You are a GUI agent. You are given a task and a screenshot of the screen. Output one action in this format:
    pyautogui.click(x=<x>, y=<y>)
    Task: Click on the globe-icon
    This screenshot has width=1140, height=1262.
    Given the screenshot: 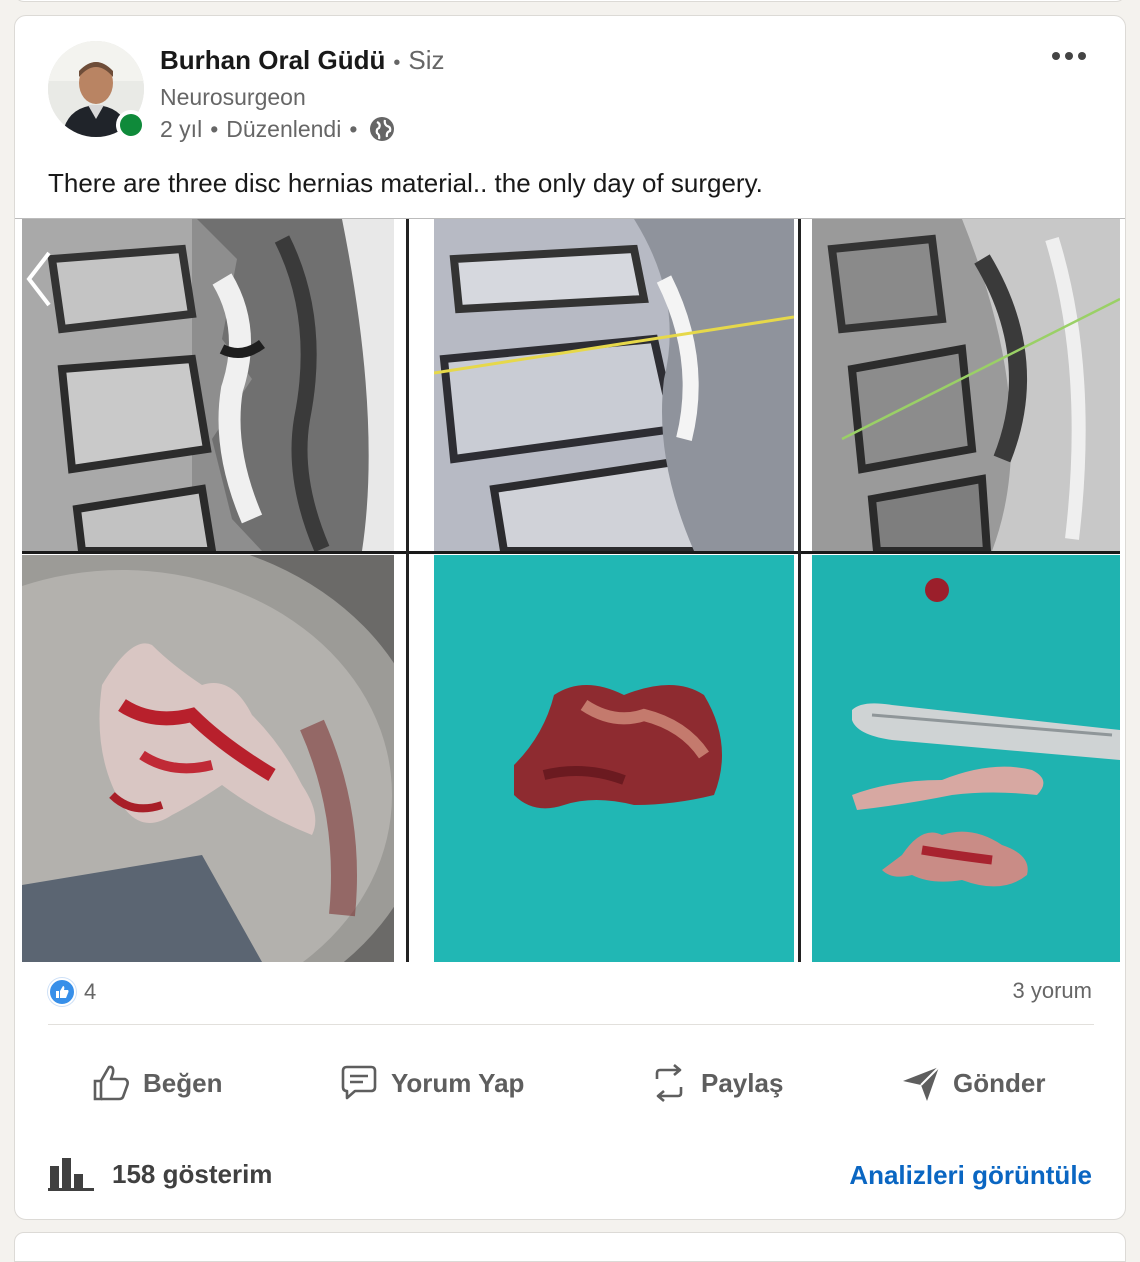 What is the action you would take?
    pyautogui.click(x=382, y=129)
    